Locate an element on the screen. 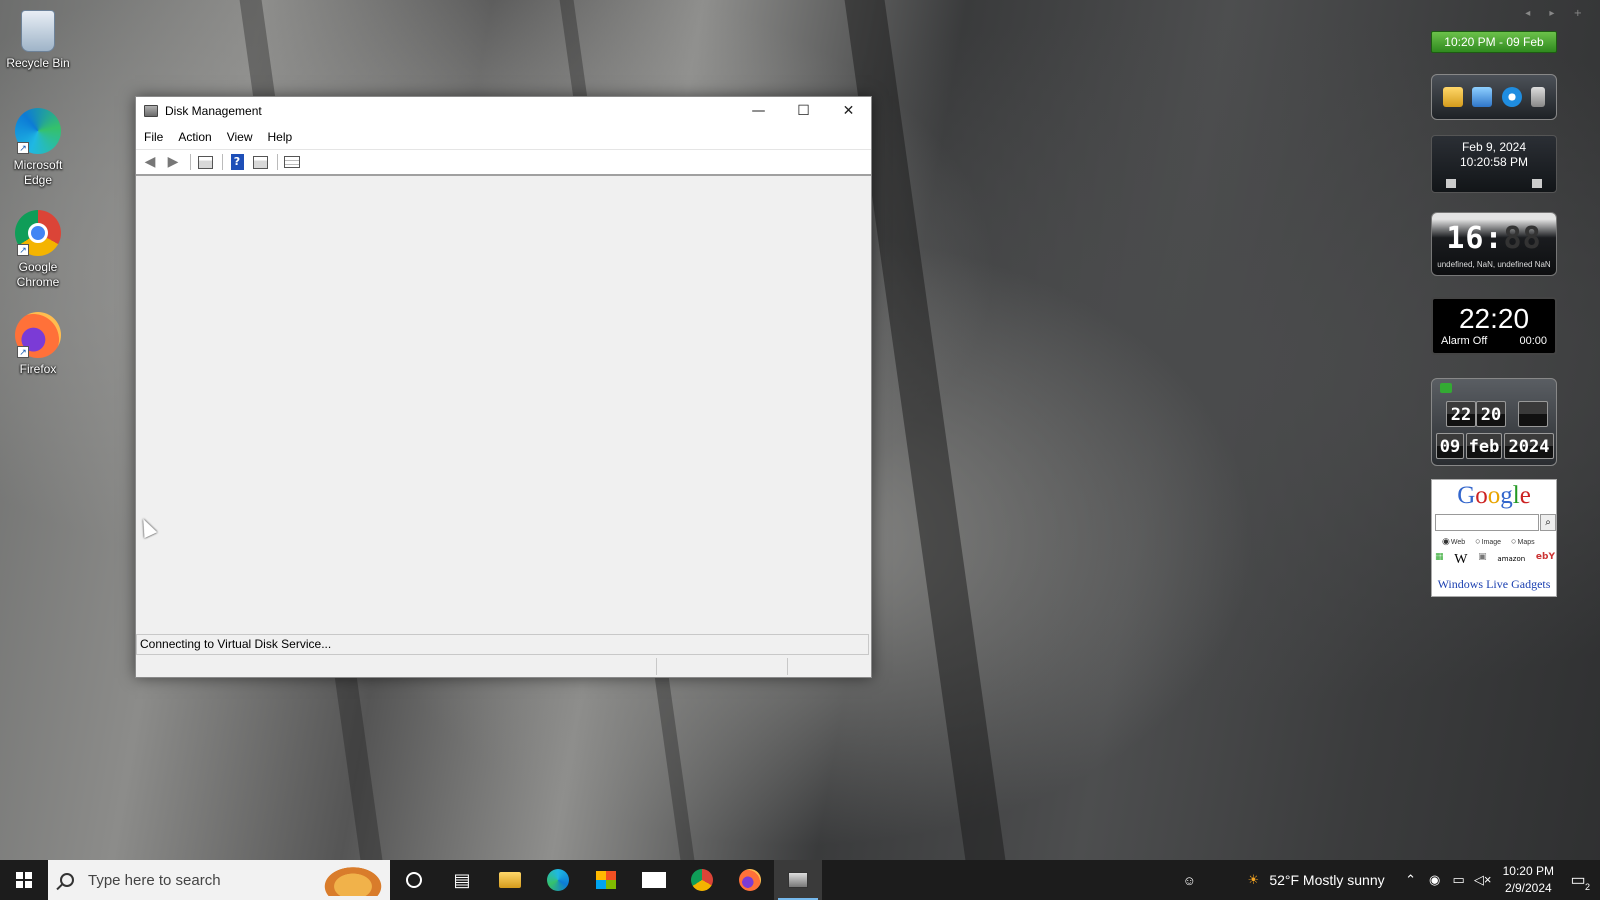 The image size is (1600, 900). gadget-digital-clock: 16:88 undefined, NaN, undefined NaN is located at coordinates (1494, 244).